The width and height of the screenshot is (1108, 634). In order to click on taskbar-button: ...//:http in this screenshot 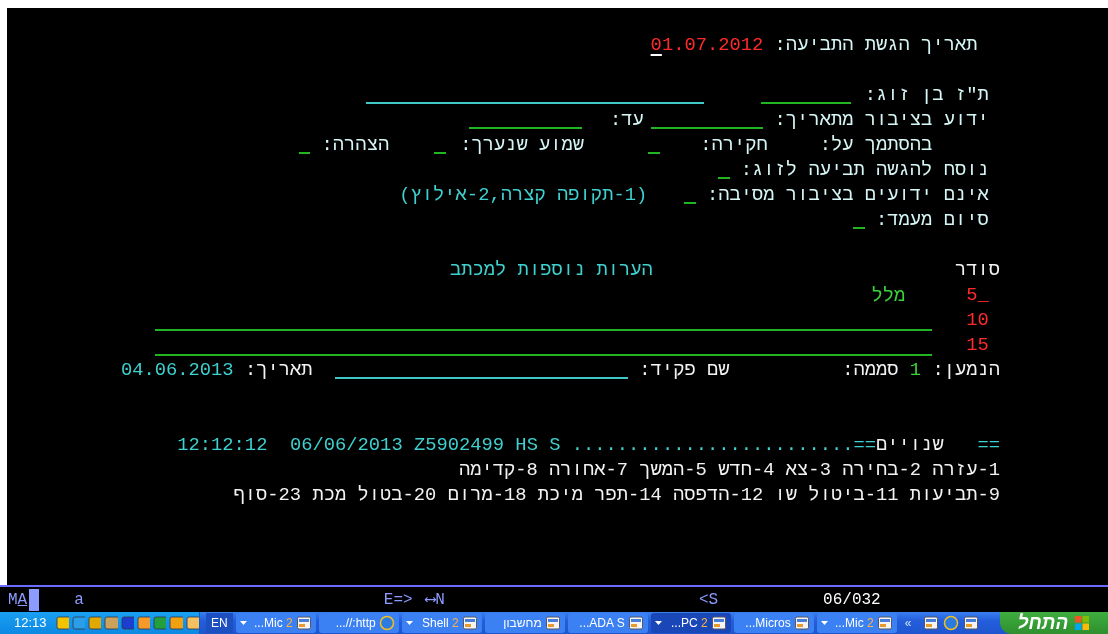, I will do `click(358, 623)`.